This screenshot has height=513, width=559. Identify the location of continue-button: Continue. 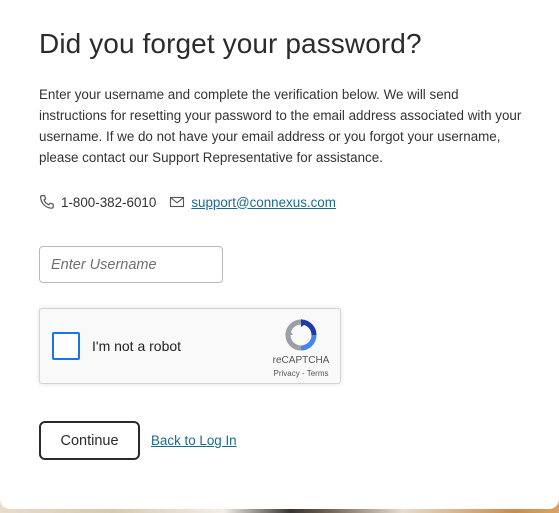
(89, 440).